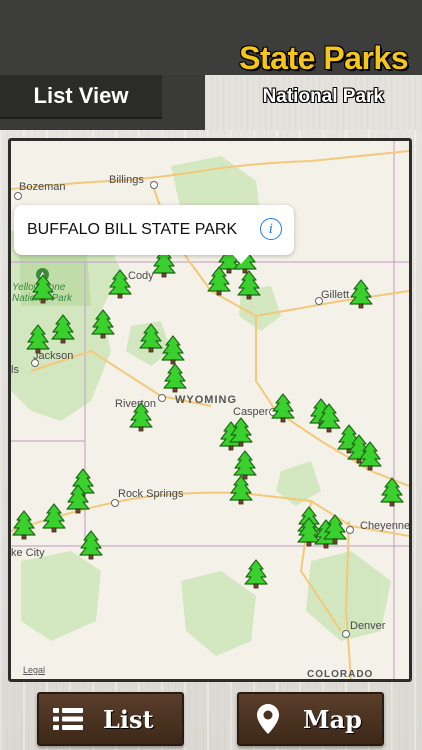 The height and width of the screenshot is (750, 422). What do you see at coordinates (151, 494) in the screenshot?
I see `city-label-rock-springs: Rock Springs` at bounding box center [151, 494].